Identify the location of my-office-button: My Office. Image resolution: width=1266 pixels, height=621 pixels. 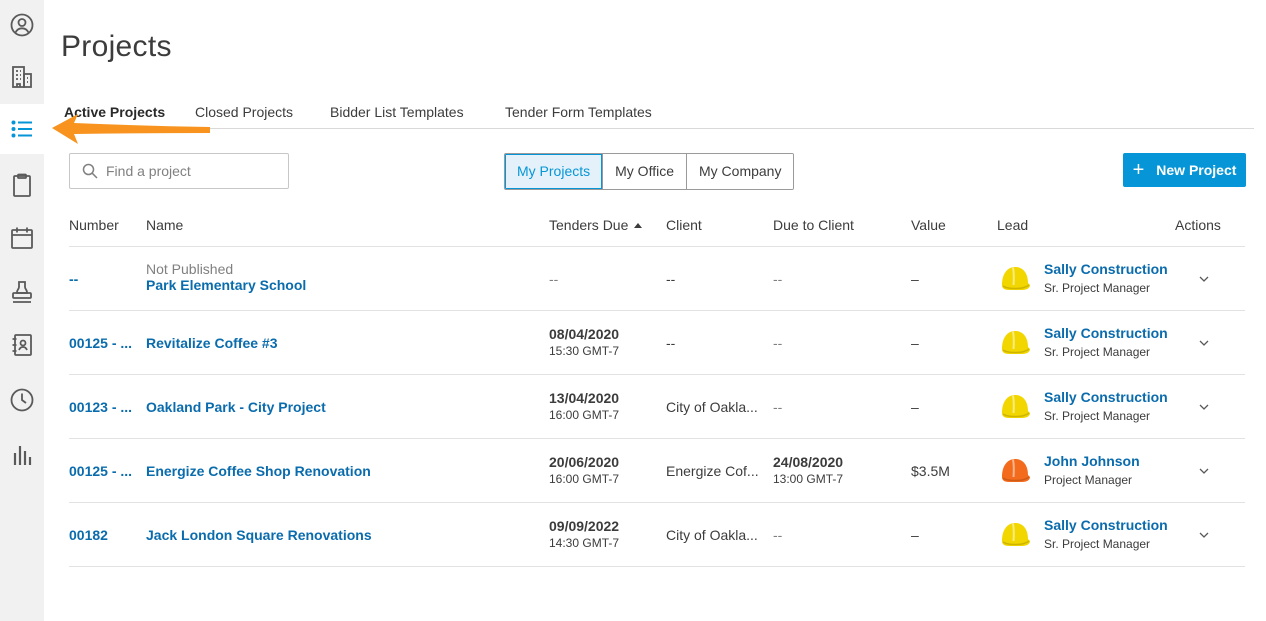
(645, 171).